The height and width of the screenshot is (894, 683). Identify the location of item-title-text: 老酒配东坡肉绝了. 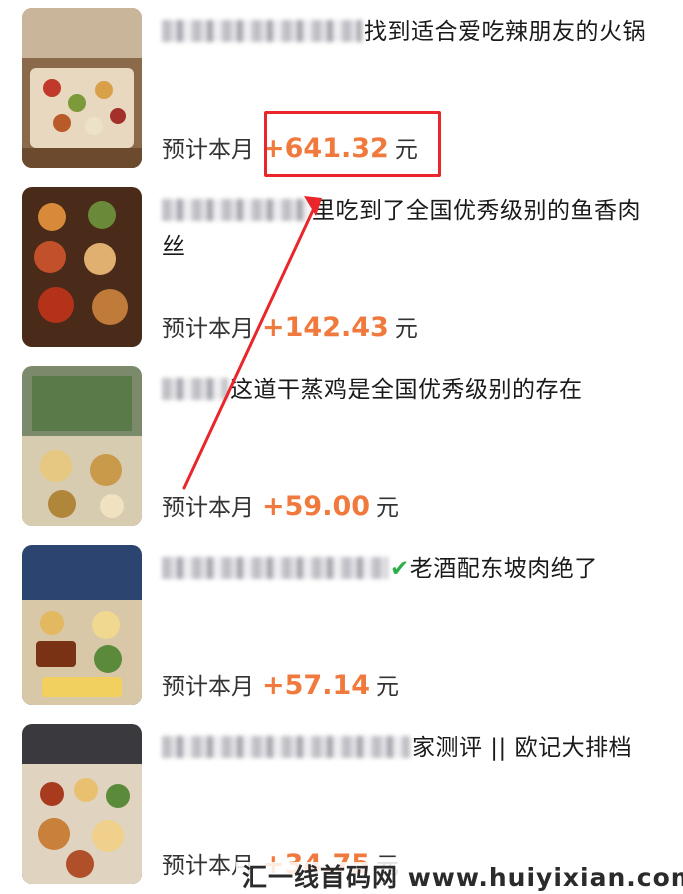
(503, 569).